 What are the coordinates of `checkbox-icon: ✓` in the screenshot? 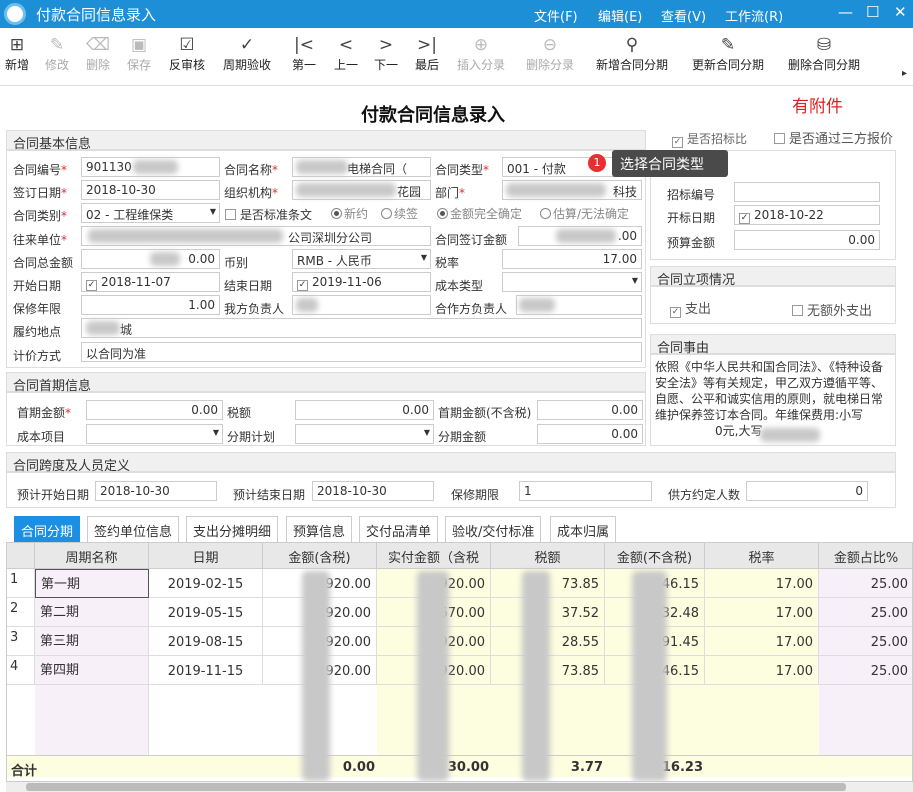 It's located at (302, 285).